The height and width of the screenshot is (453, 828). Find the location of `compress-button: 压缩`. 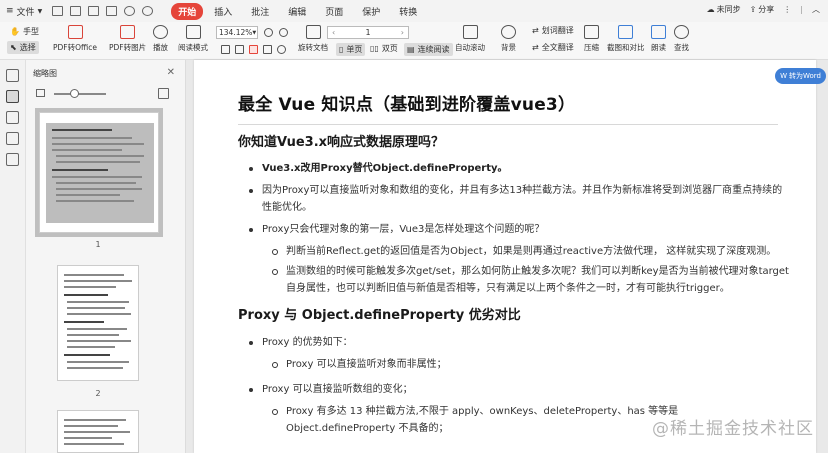

compress-button: 压缩 is located at coordinates (591, 39).